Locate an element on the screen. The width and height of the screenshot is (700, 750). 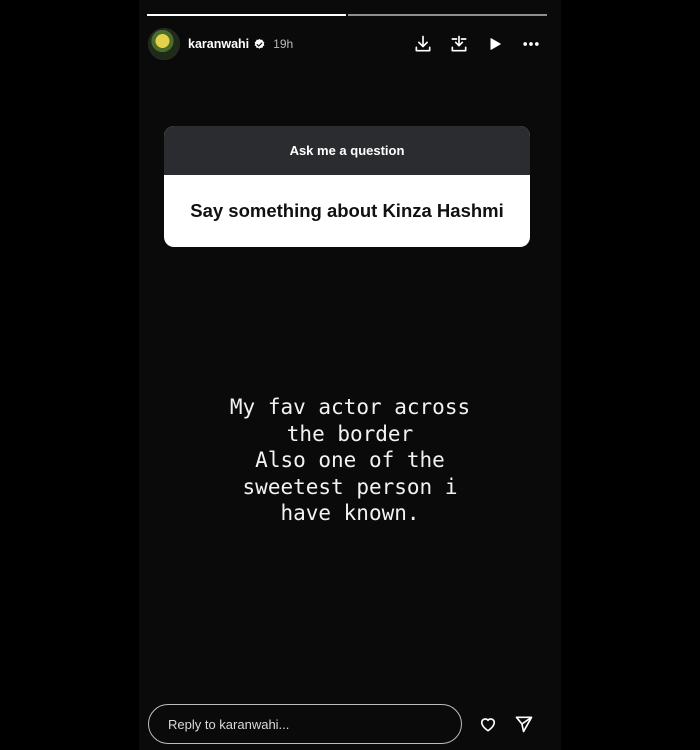
verified-badge-icon is located at coordinates (259, 44).